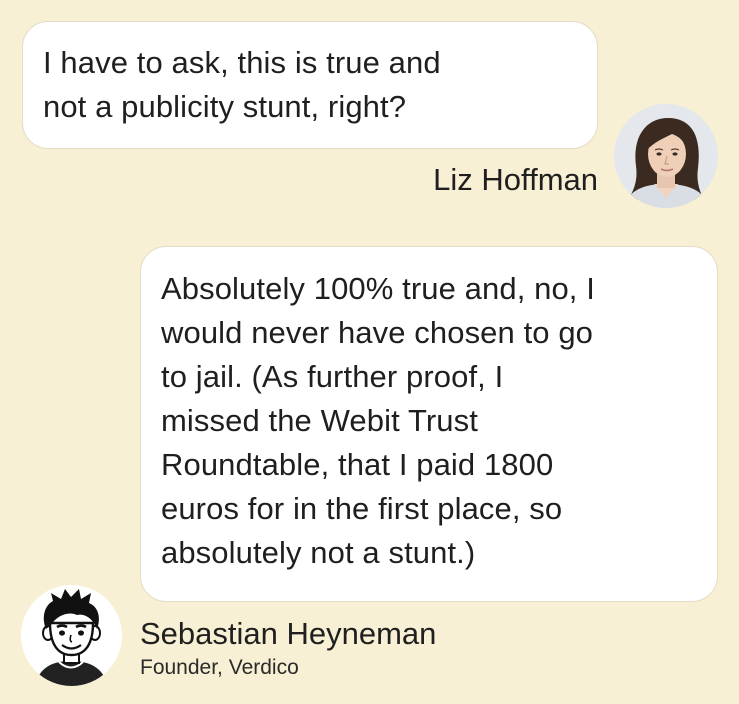 The width and height of the screenshot is (739, 704). I want to click on answer-author-title: Founder, Verdico, so click(219, 667).